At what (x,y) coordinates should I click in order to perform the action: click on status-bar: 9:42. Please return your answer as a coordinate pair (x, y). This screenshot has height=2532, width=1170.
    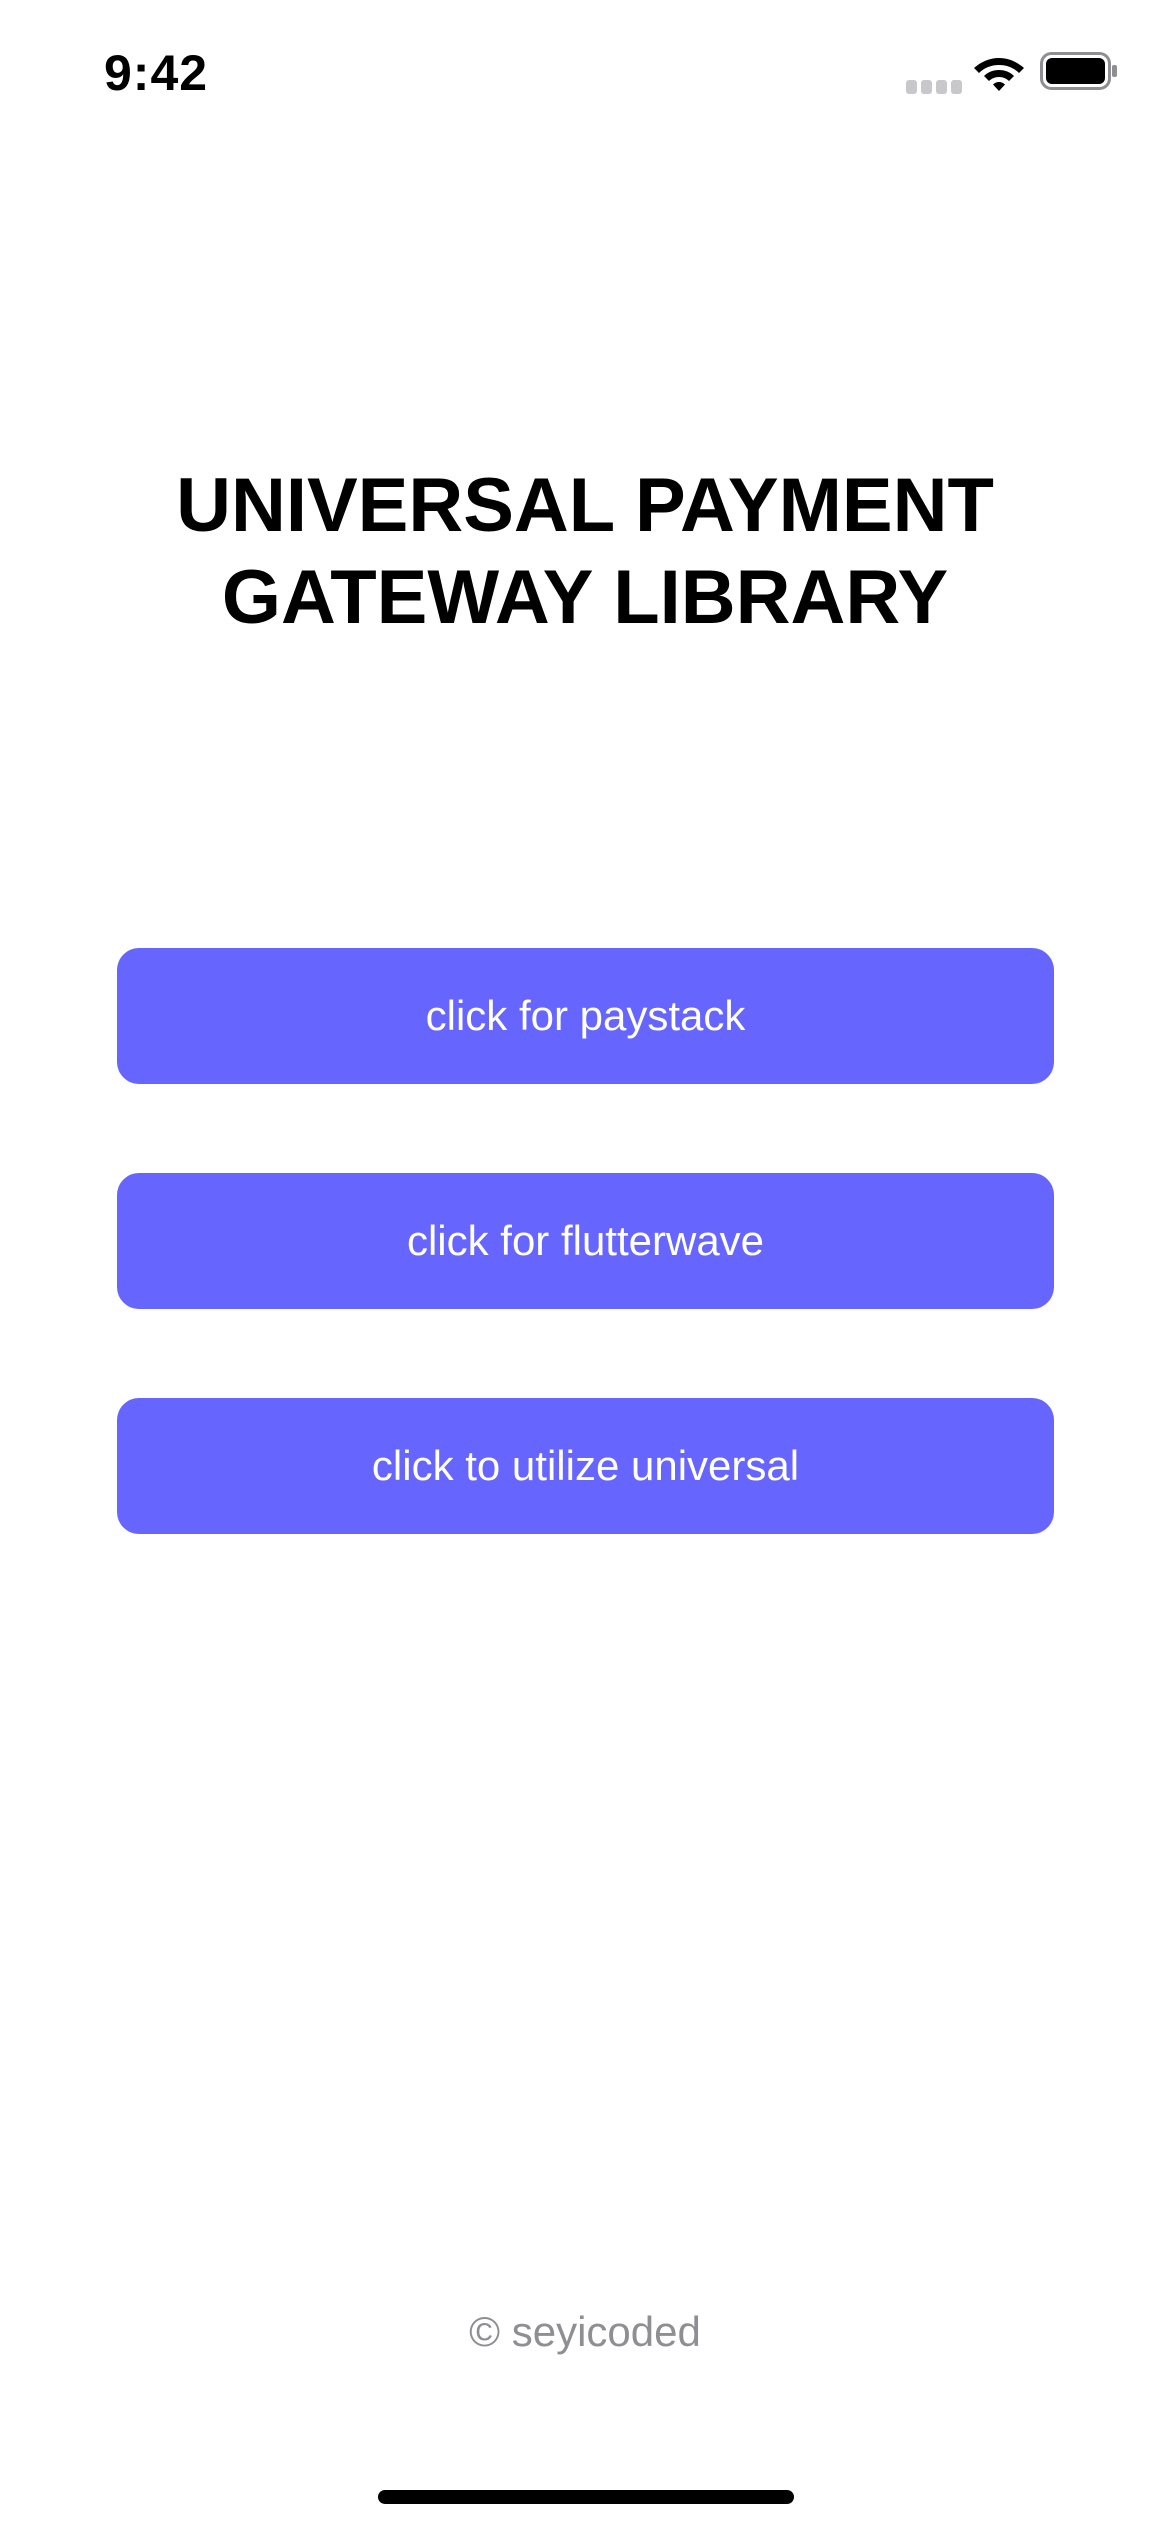
    Looking at the image, I should click on (585, 75).